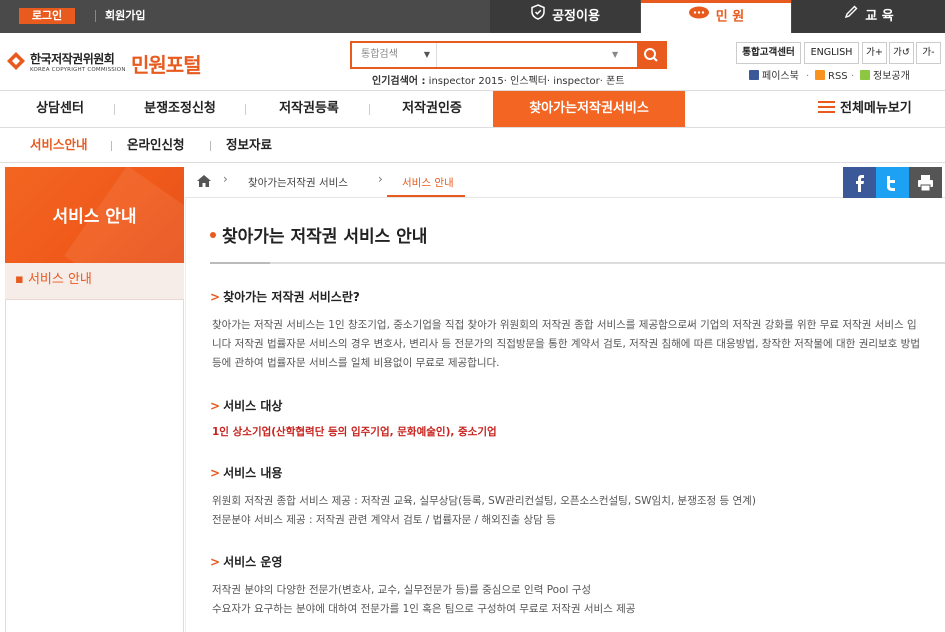 The height and width of the screenshot is (632, 945). I want to click on search-bar: 통합검색 ▼ ▼, so click(508, 55).